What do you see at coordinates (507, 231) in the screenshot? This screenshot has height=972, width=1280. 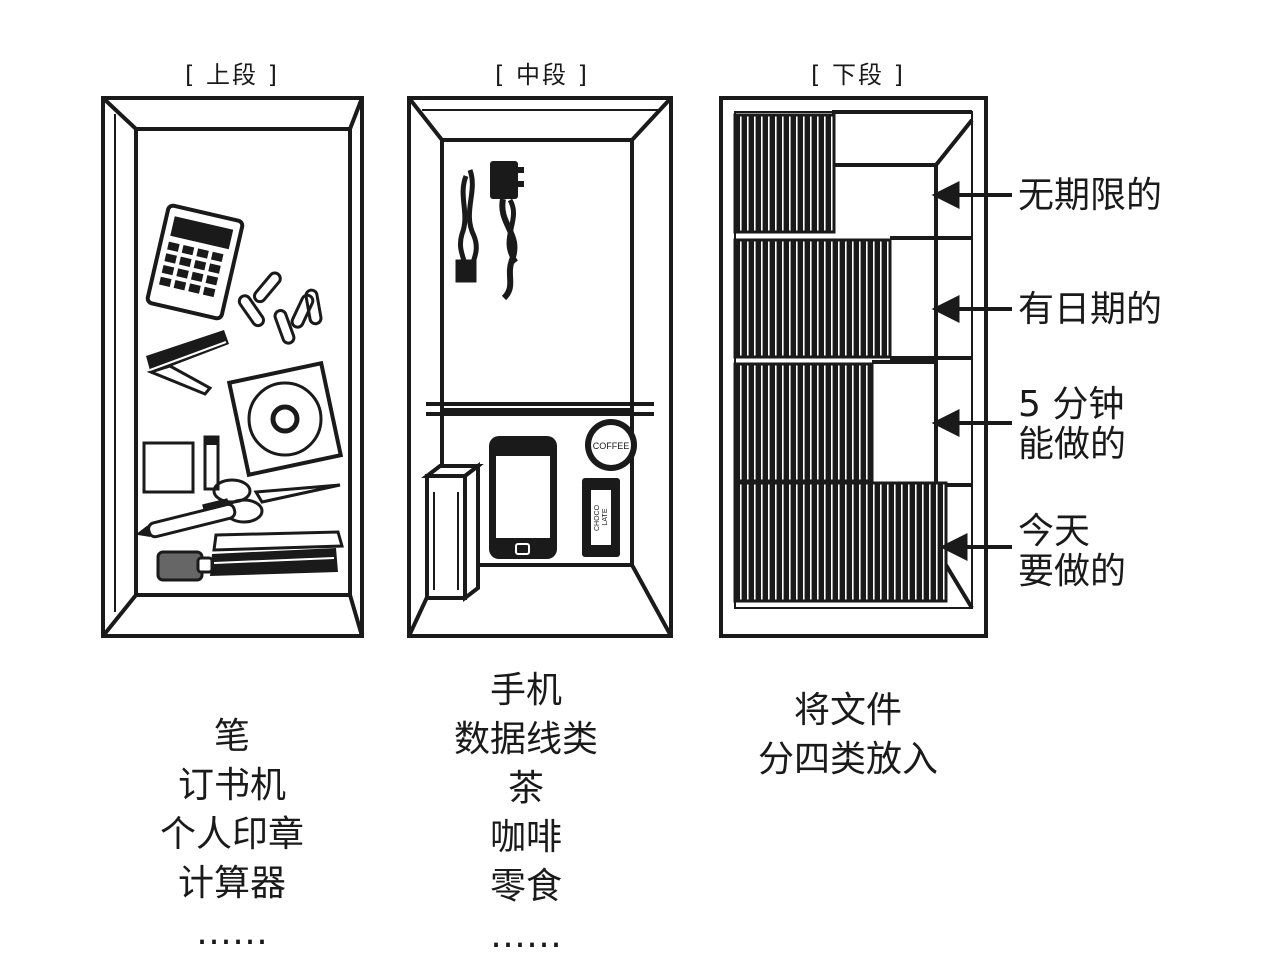 I see `charger-icon` at bounding box center [507, 231].